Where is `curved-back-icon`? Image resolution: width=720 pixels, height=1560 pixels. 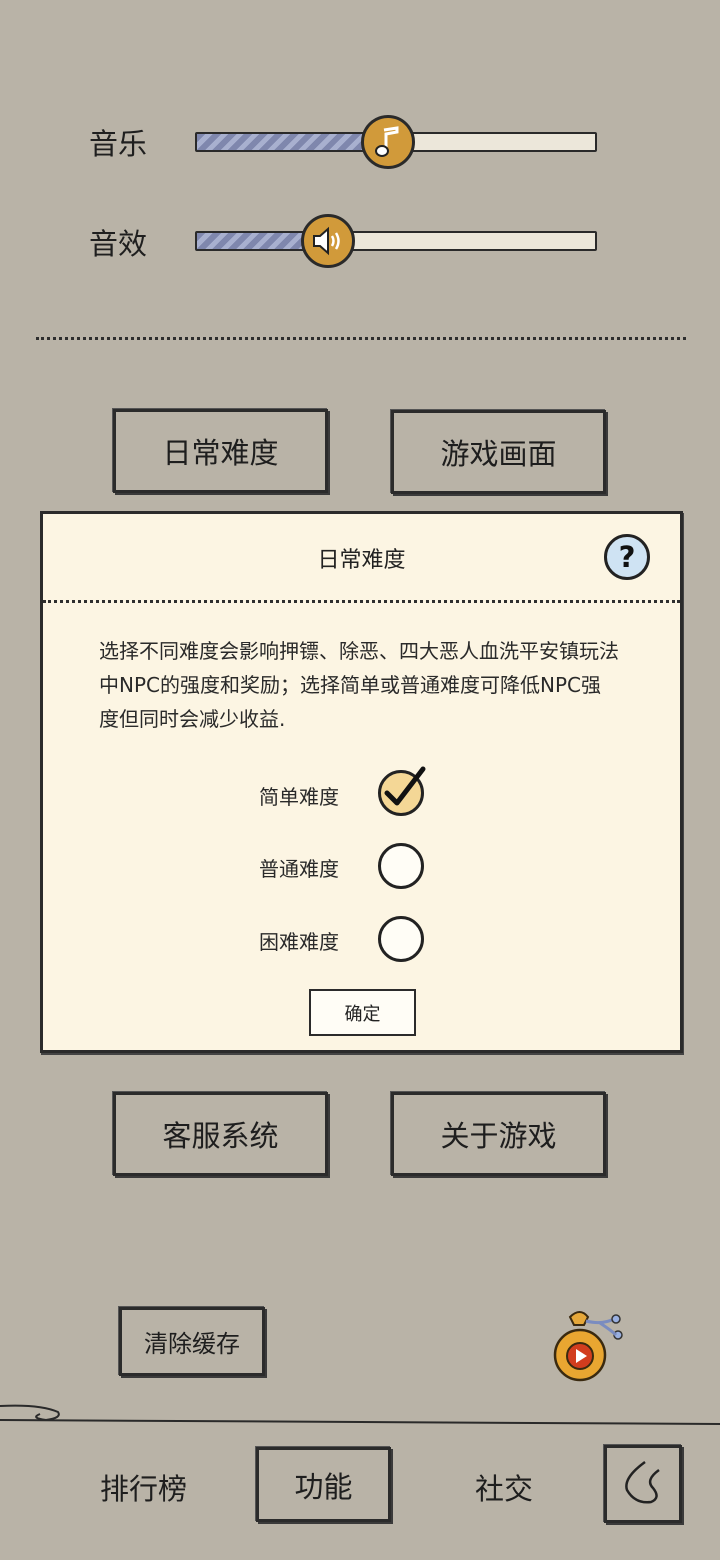 curved-back-icon is located at coordinates (642, 1482).